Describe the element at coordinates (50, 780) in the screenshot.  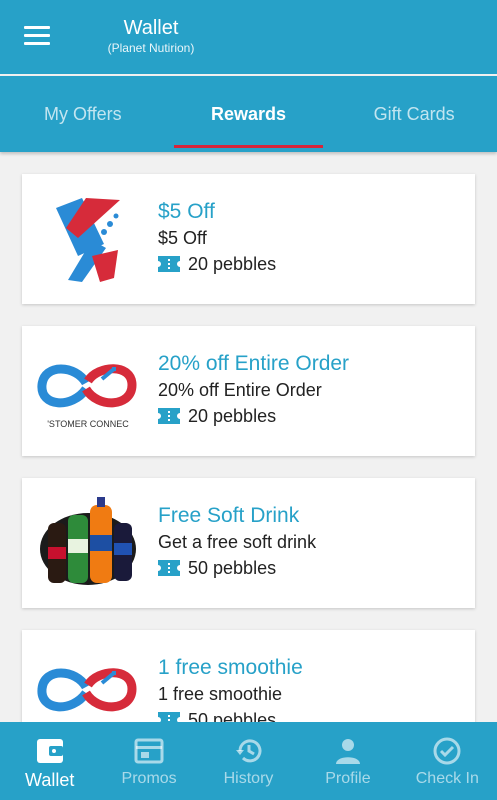
I see `nav-label: Wallet` at that location.